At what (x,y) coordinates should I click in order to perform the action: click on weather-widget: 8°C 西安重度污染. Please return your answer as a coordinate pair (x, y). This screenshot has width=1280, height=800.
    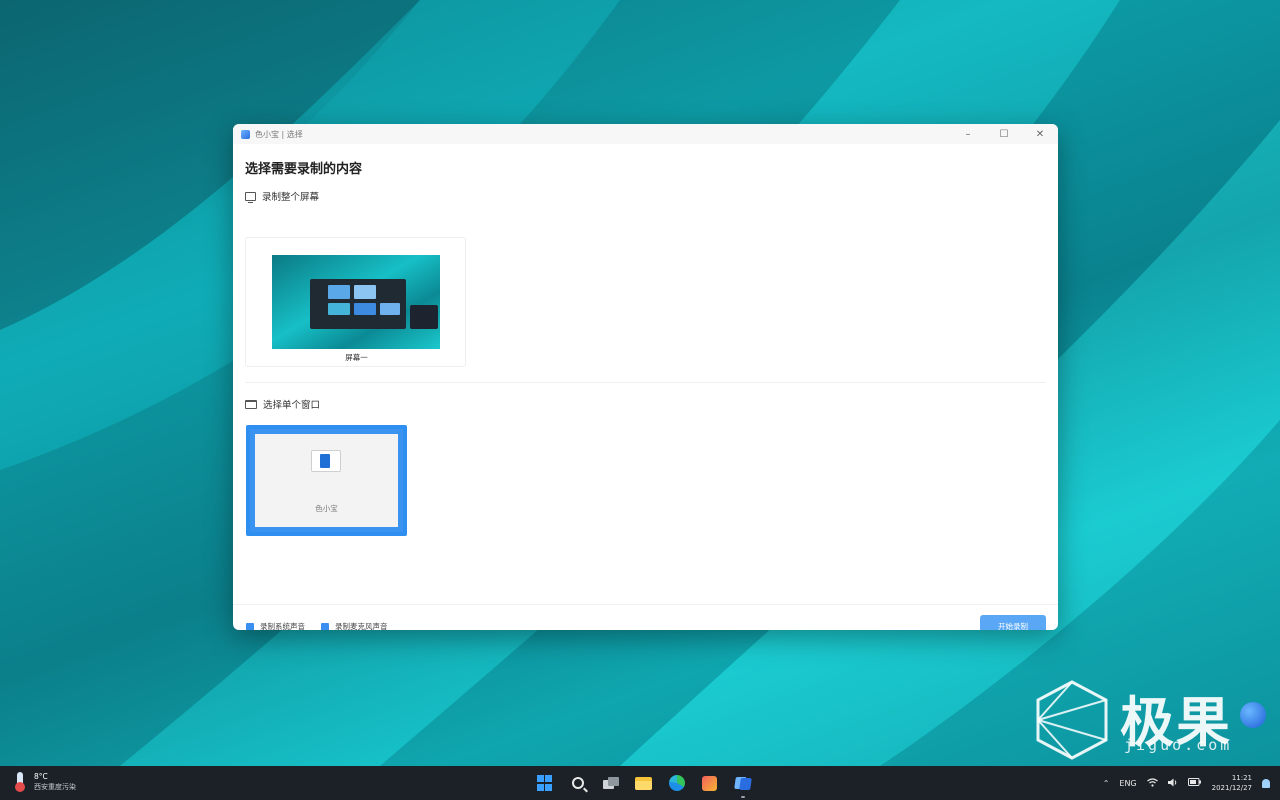
    Looking at the image, I should click on (45, 782).